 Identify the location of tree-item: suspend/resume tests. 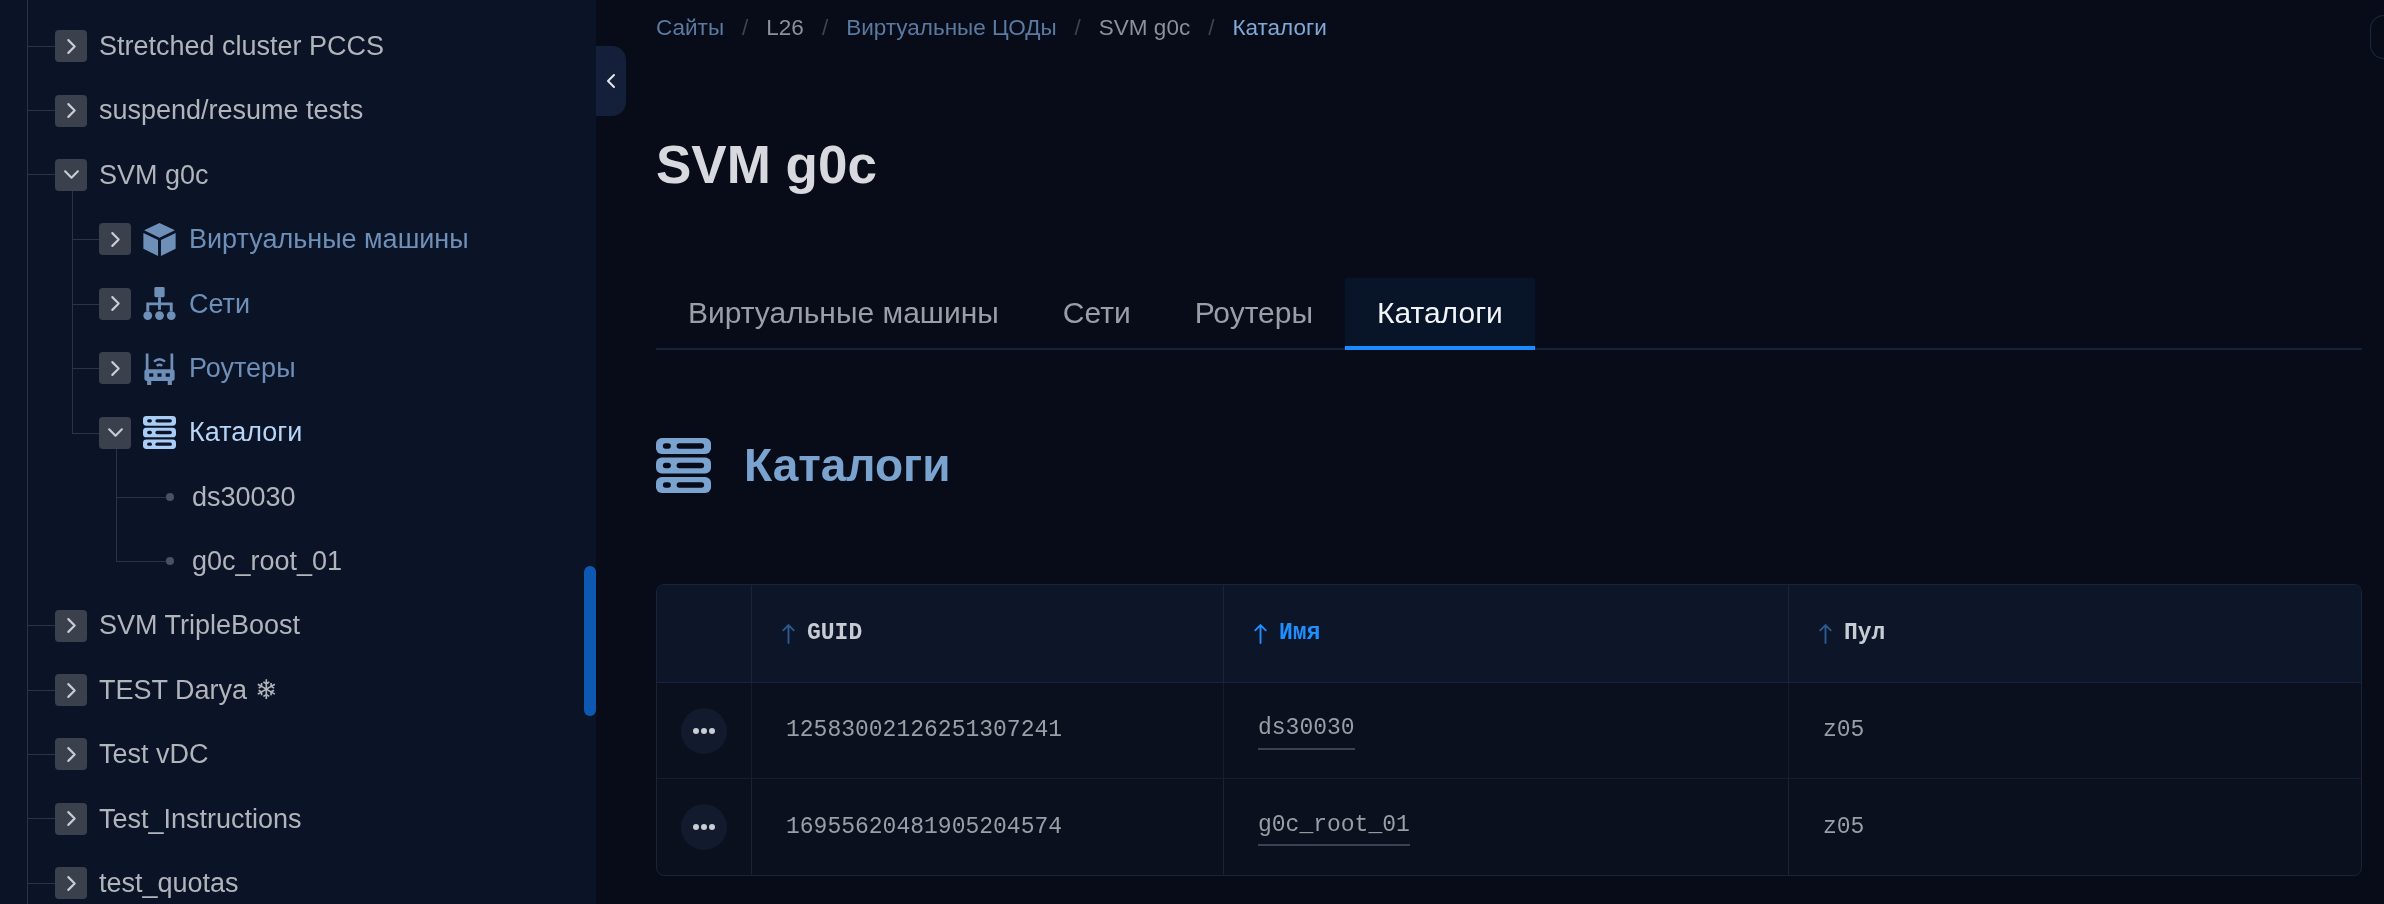
(231, 110).